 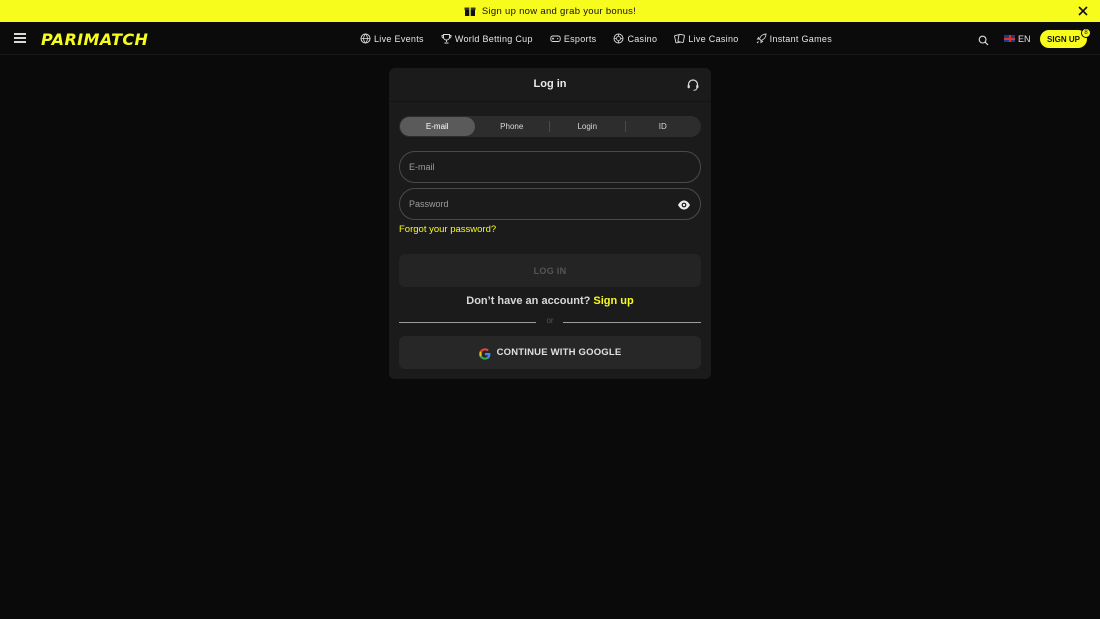 I want to click on uk-flag-icon, so click(x=1009, y=38).